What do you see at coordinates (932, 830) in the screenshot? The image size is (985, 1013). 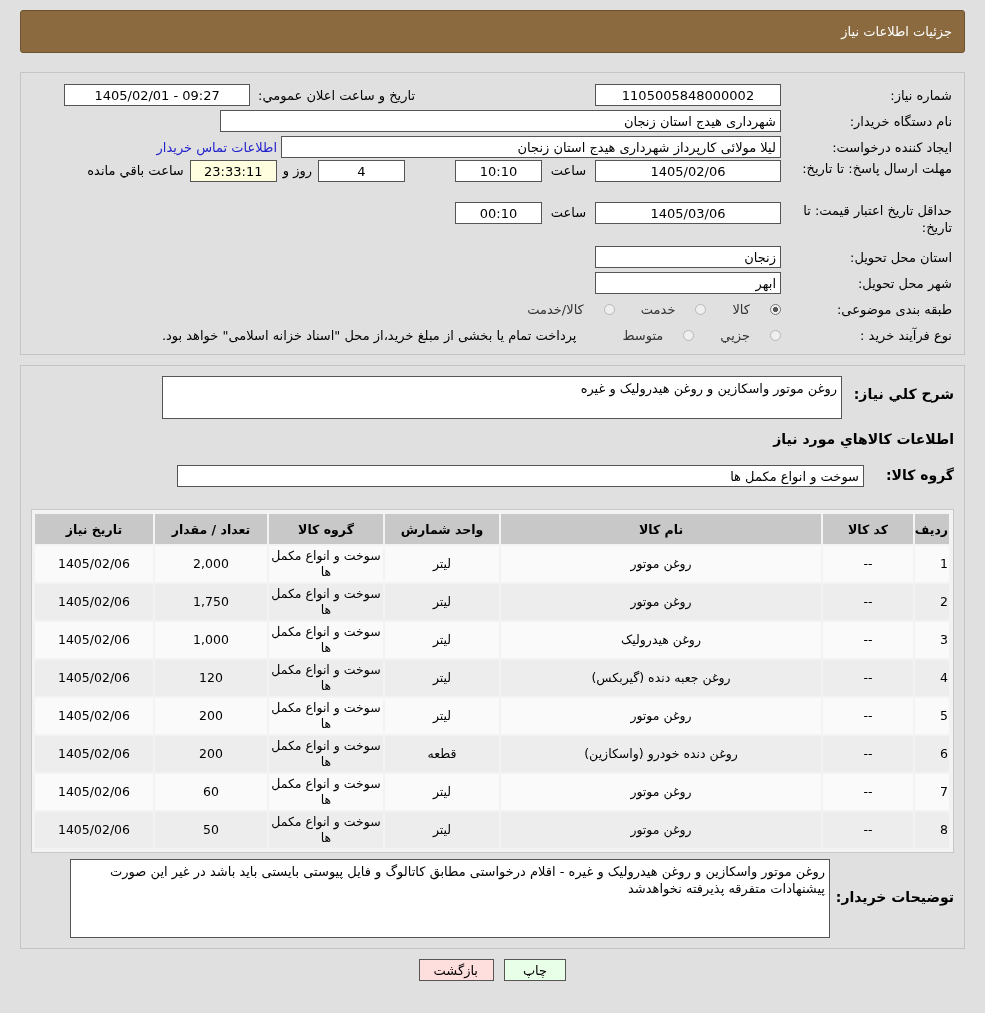 I see `table-cell: 8` at bounding box center [932, 830].